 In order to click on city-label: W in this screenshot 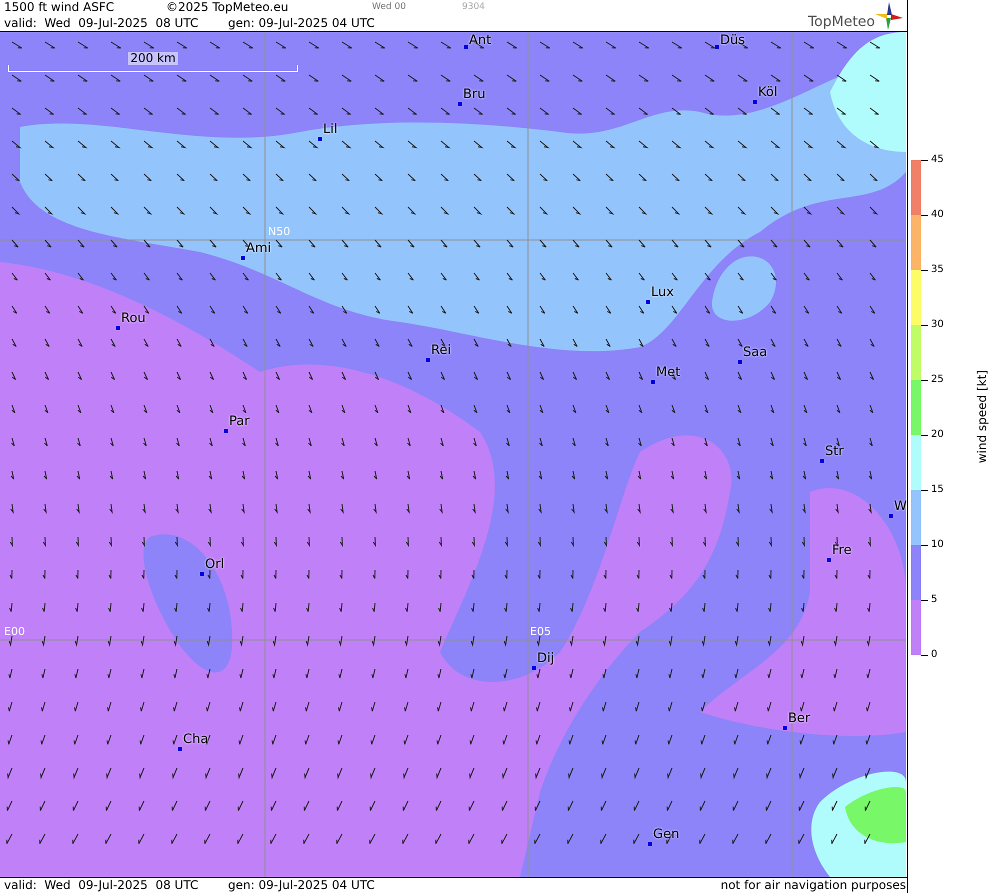, I will do `click(900, 506)`.